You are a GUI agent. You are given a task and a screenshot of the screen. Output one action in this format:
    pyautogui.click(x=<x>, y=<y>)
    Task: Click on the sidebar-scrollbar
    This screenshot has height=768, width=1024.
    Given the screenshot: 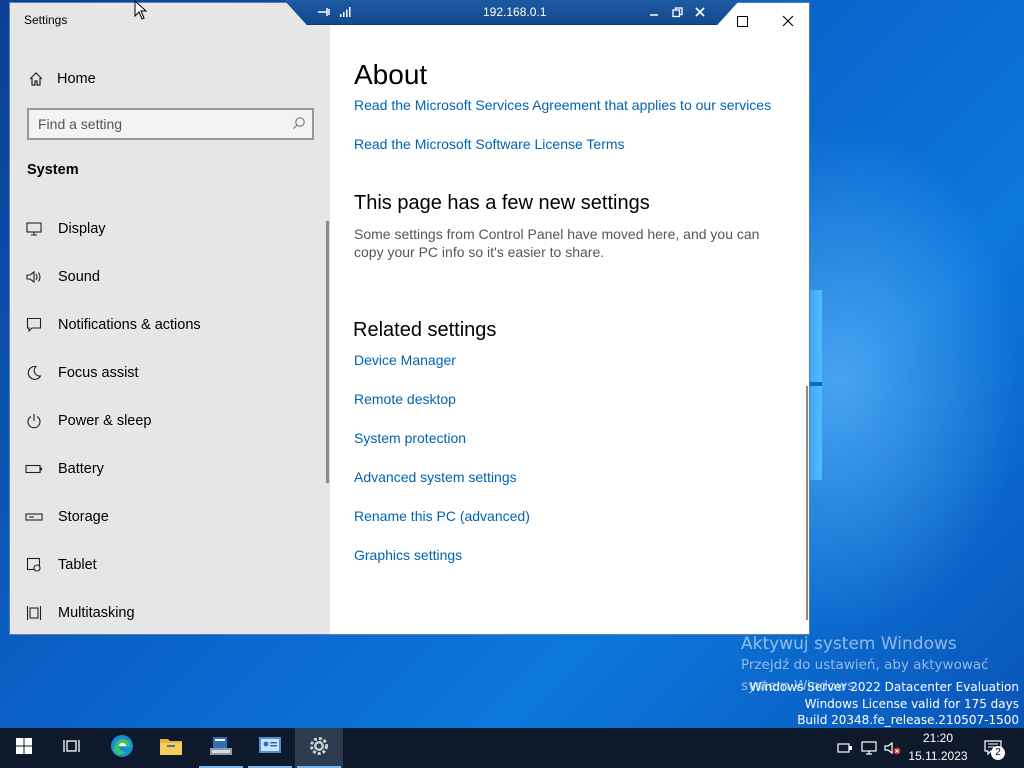 What is the action you would take?
    pyautogui.click(x=327, y=352)
    